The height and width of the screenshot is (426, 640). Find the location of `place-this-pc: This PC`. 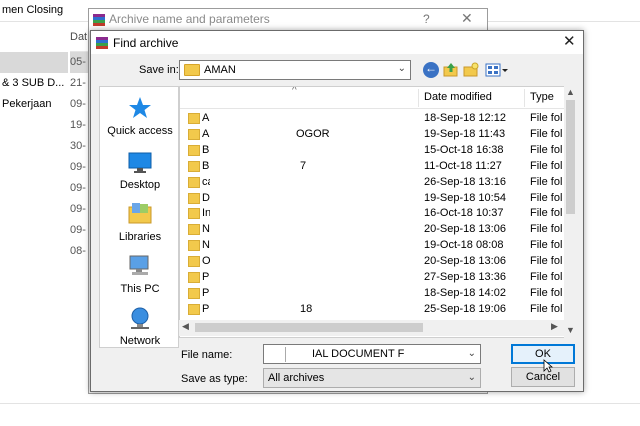

place-this-pc: This PC is located at coordinates (140, 274).